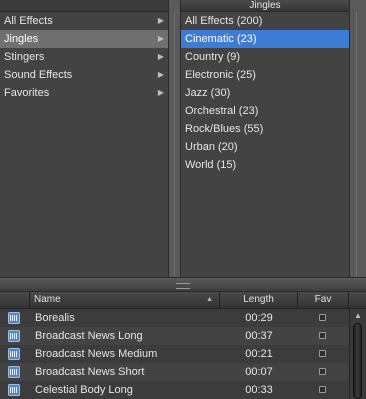 This screenshot has width=366, height=399. I want to click on name-column-header: Name ▲, so click(125, 300).